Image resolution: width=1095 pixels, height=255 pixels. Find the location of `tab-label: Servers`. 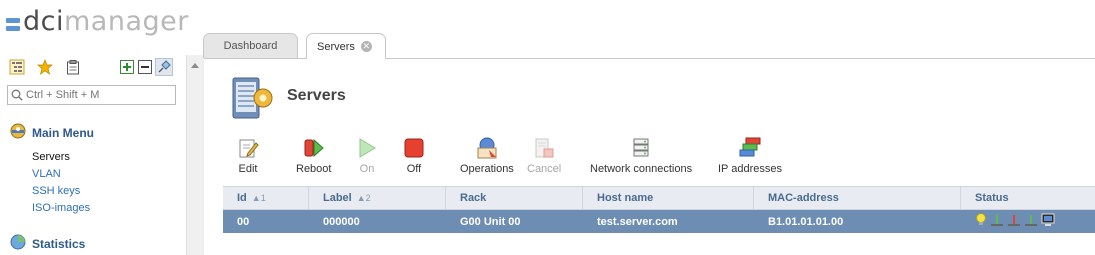

tab-label: Servers is located at coordinates (336, 46).